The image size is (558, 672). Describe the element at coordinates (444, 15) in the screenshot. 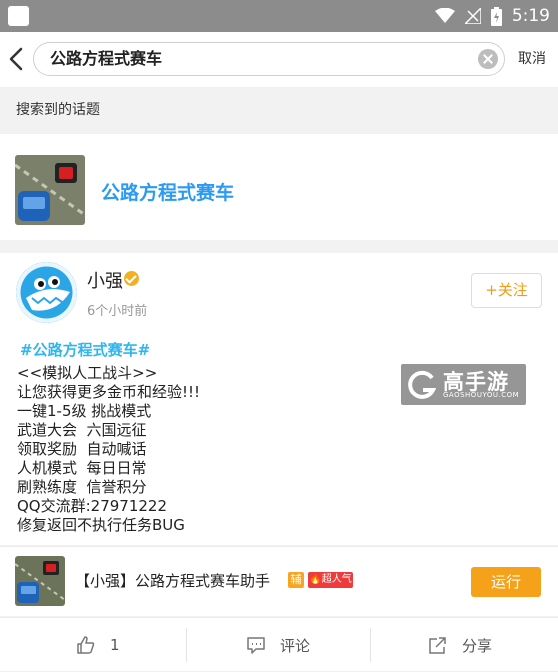

I see `wifi-icon` at that location.